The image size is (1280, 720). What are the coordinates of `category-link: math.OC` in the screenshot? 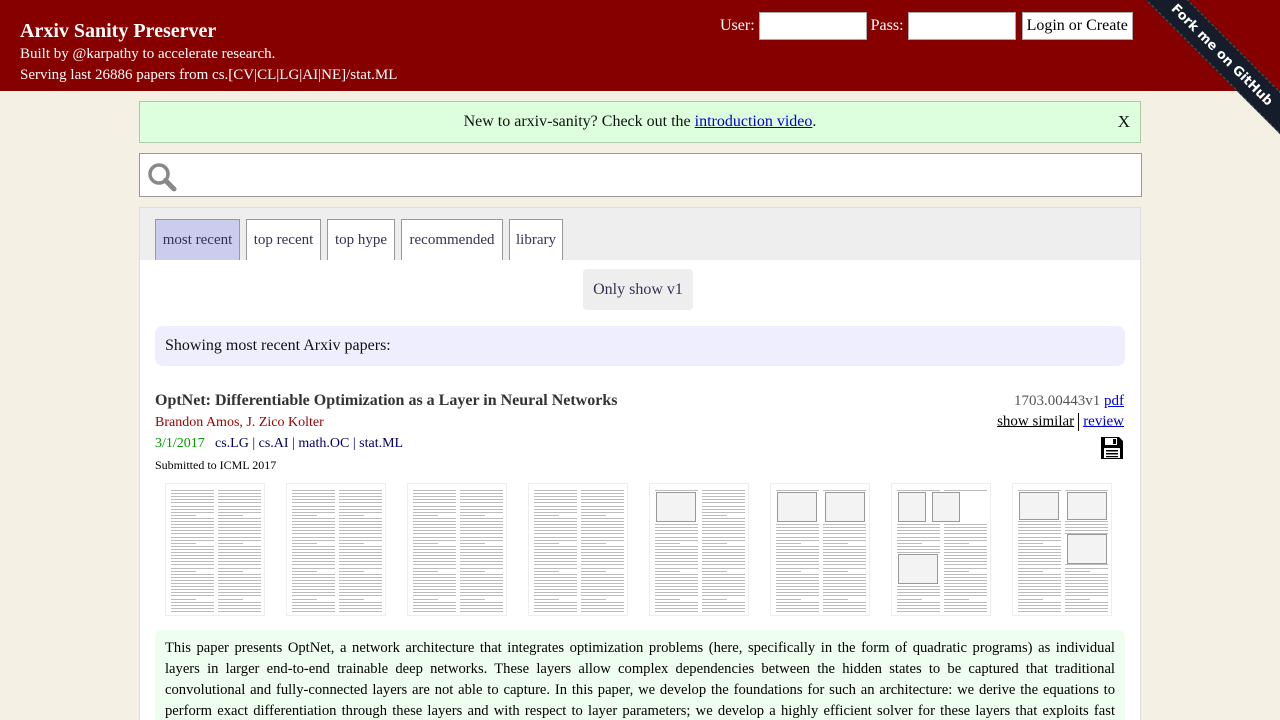 It's located at (323, 443).